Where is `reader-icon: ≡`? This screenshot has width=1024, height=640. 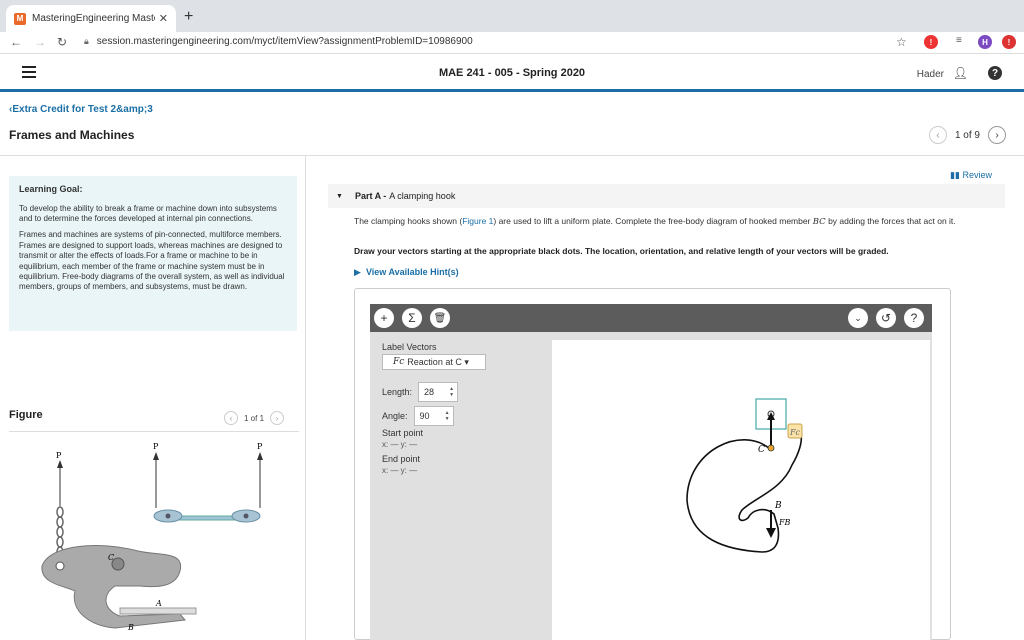
reader-icon: ≡ is located at coordinates (959, 40).